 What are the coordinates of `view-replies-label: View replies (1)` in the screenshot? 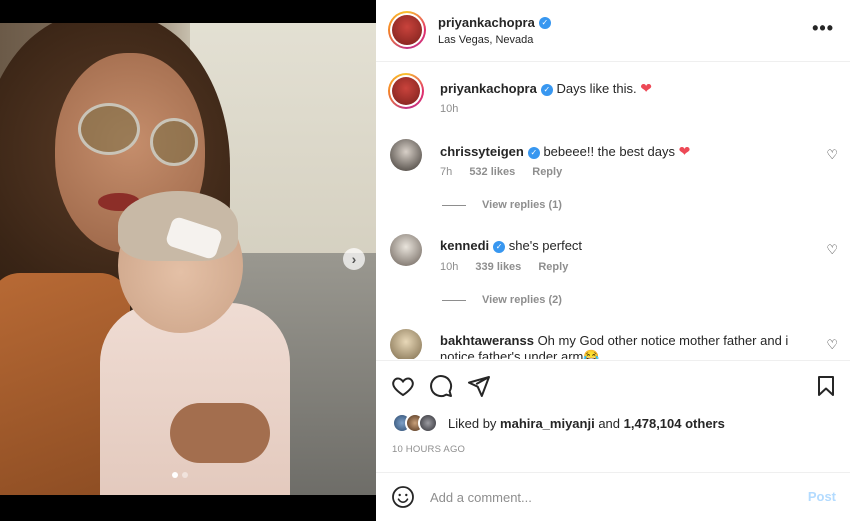 It's located at (522, 205).